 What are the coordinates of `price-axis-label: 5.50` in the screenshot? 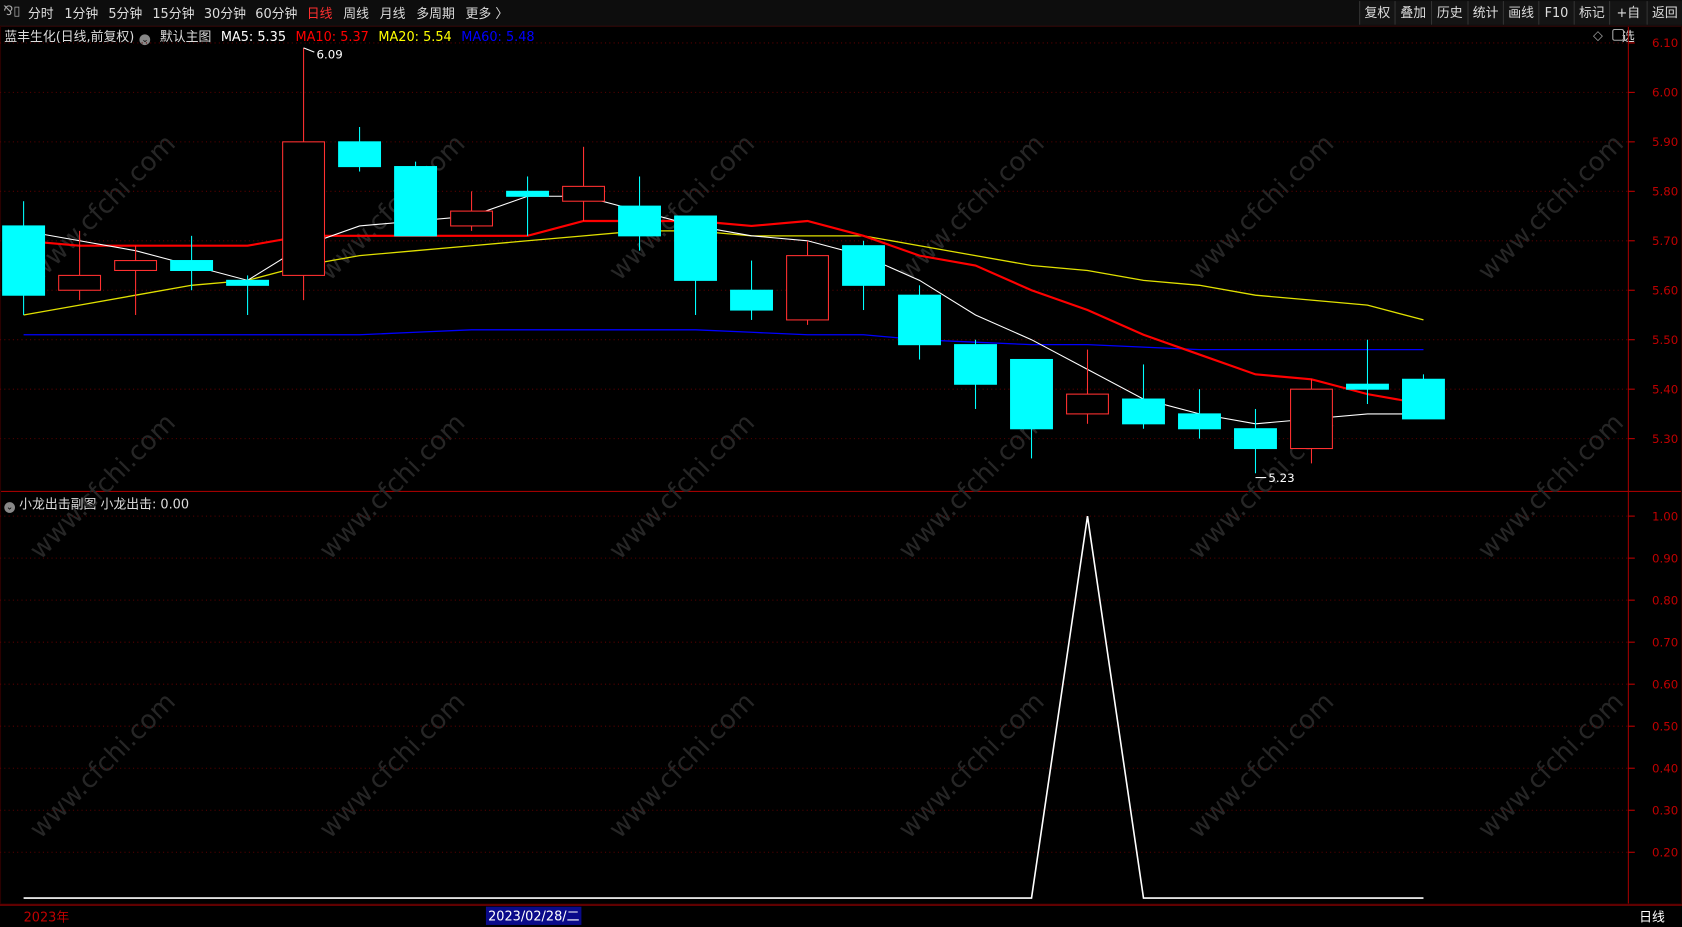 It's located at (1665, 340).